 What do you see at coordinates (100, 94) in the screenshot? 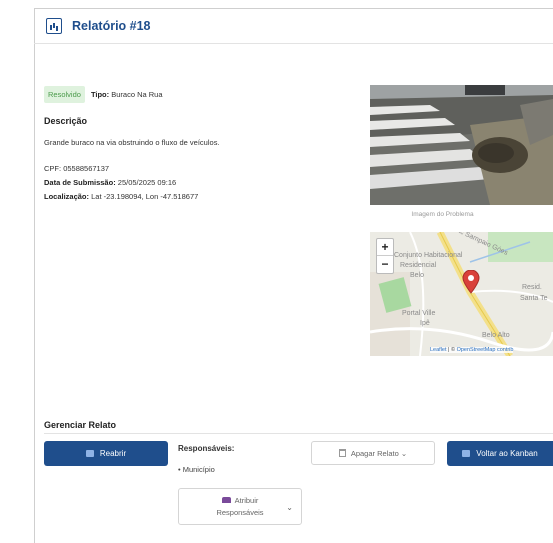
I see `type-label: Tipo:` at bounding box center [100, 94].